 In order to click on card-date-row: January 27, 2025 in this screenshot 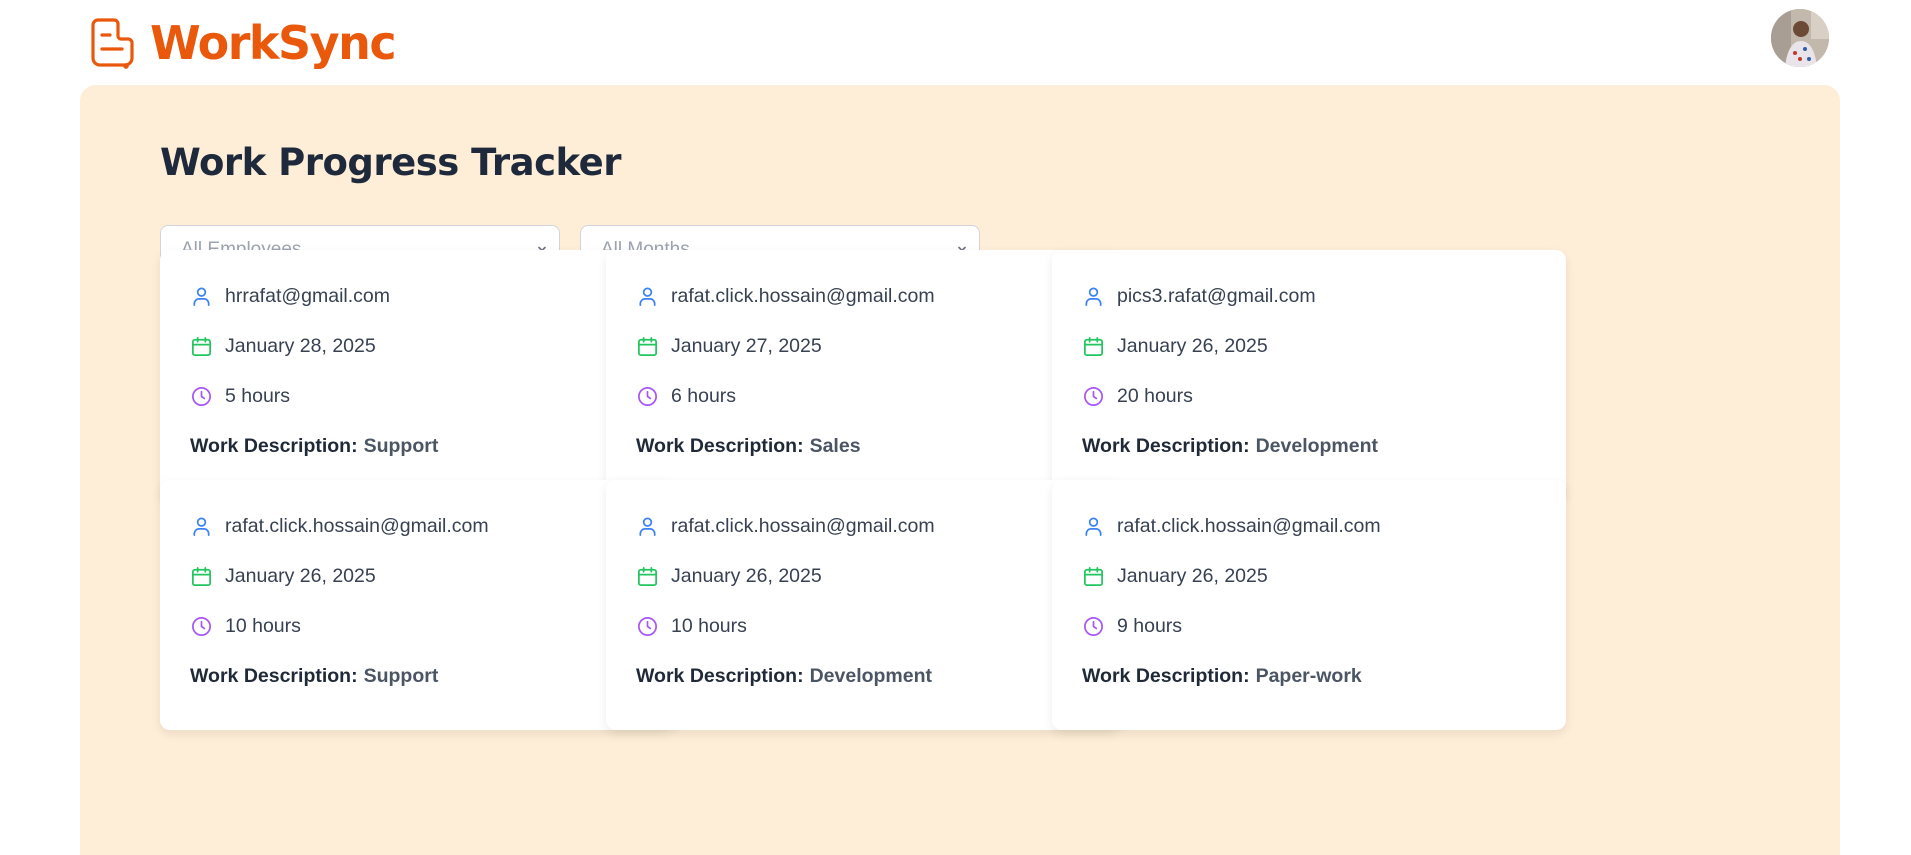, I will do `click(729, 346)`.